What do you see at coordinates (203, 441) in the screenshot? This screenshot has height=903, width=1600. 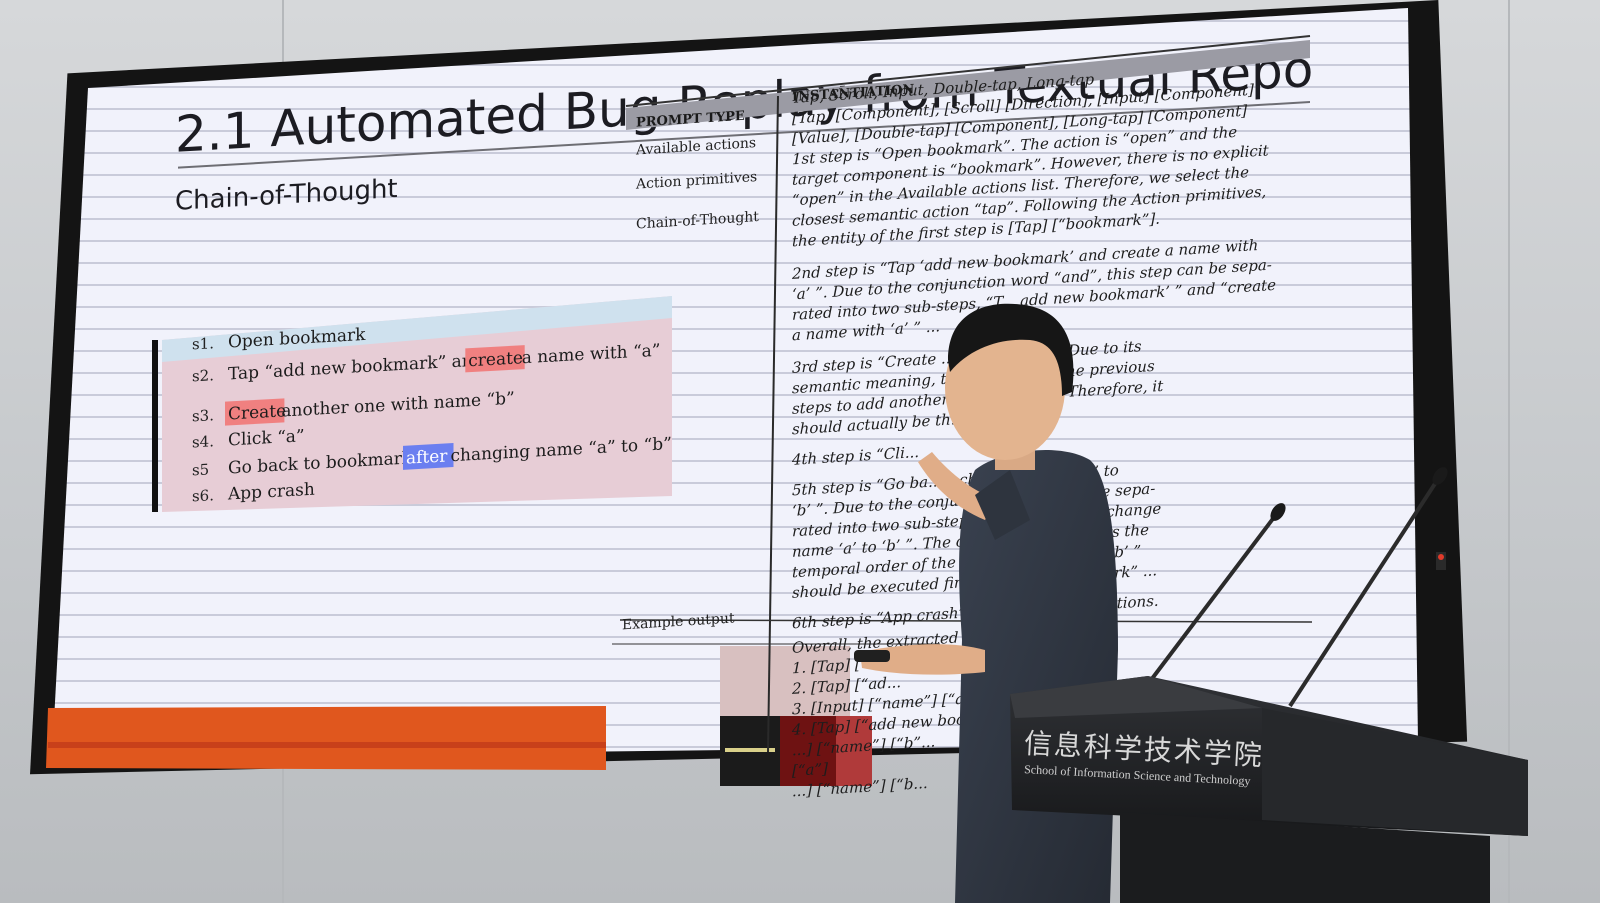 I see `step-number: s4.` at bounding box center [203, 441].